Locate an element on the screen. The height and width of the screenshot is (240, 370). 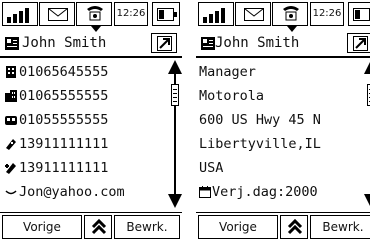
list-item-country: USA is located at coordinates (280, 168).